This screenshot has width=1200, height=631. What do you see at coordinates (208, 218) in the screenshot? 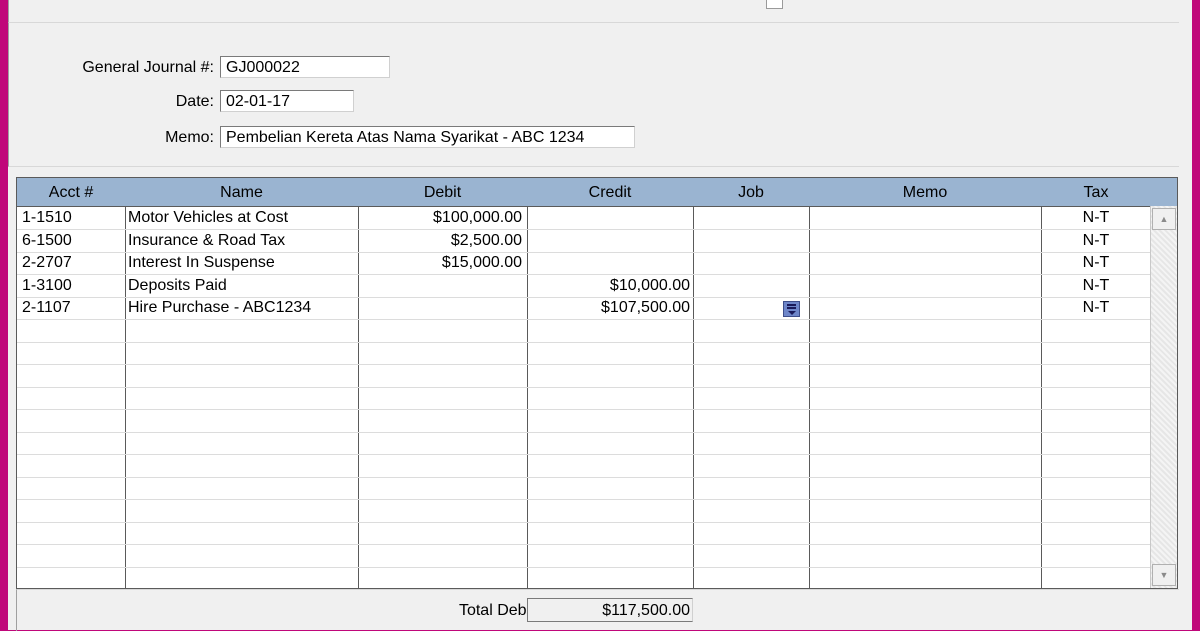
I see `row-1-name: Motor Vehicles at Cost` at bounding box center [208, 218].